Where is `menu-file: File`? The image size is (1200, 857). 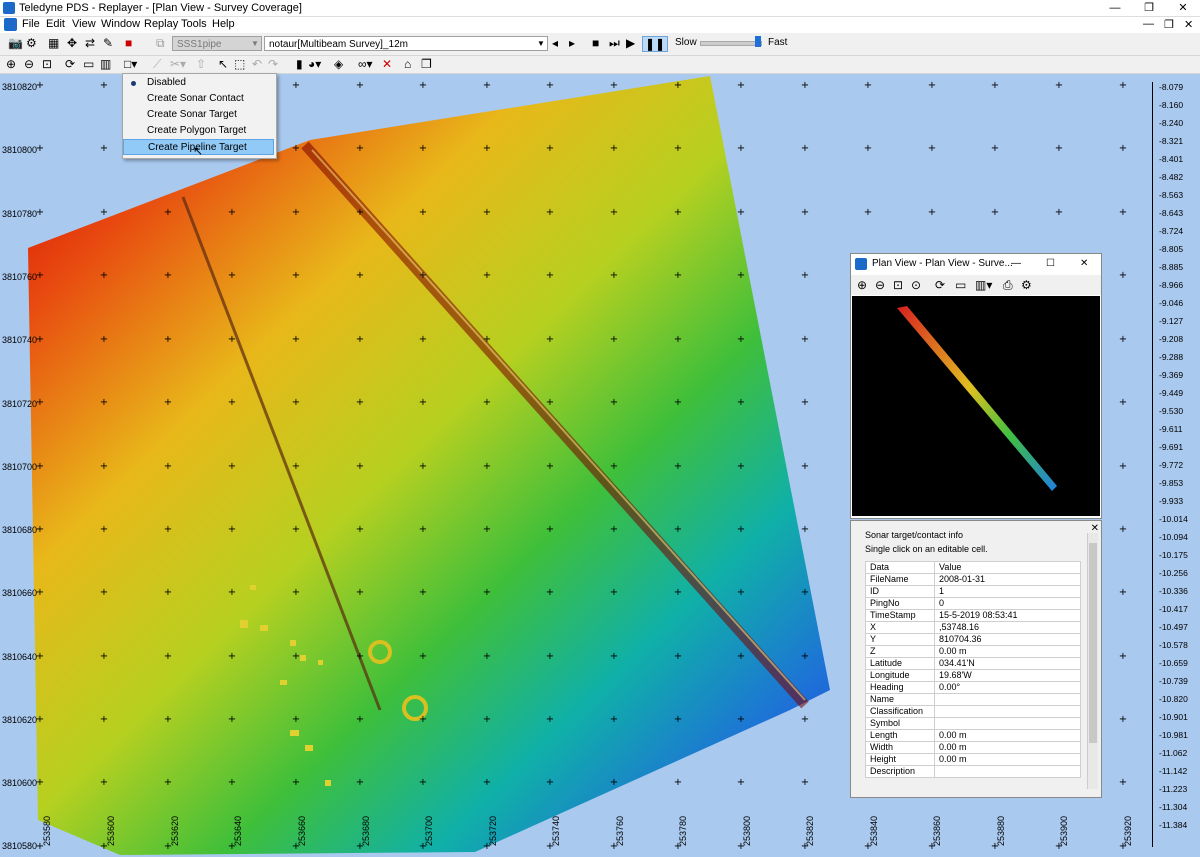 menu-file: File is located at coordinates (31, 24).